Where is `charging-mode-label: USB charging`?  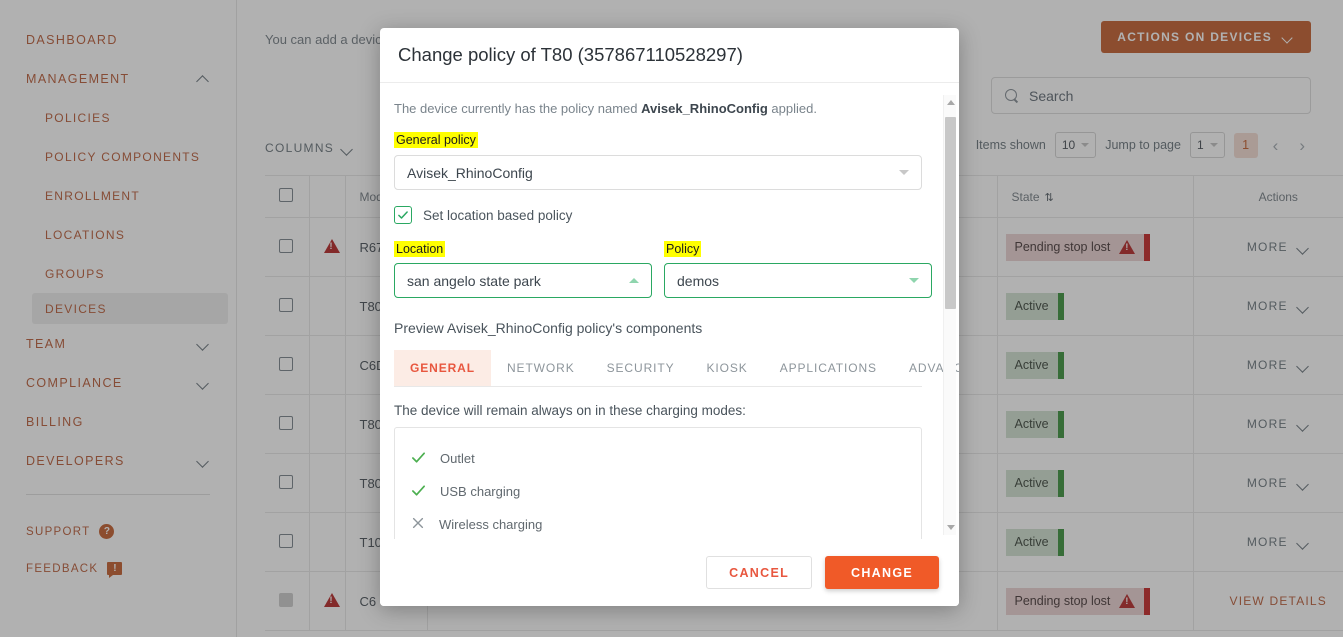 charging-mode-label: USB charging is located at coordinates (480, 491).